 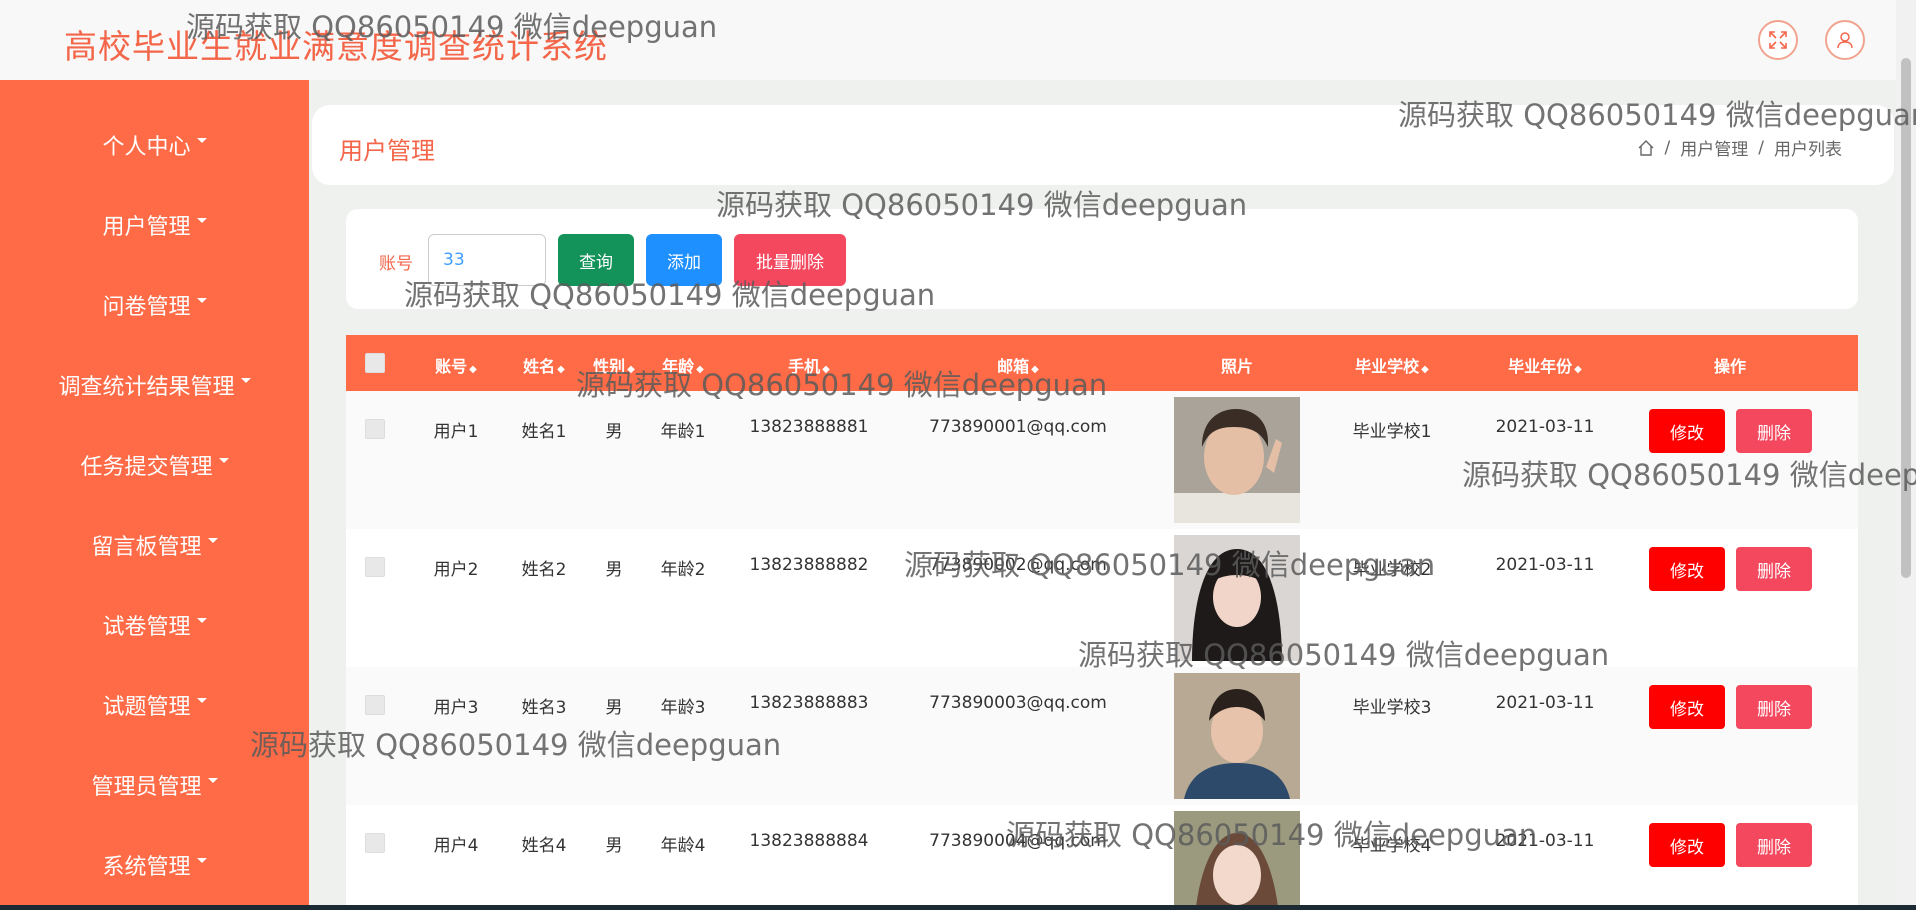 I want to click on cell-school: 毕业学校1, so click(x=1392, y=432).